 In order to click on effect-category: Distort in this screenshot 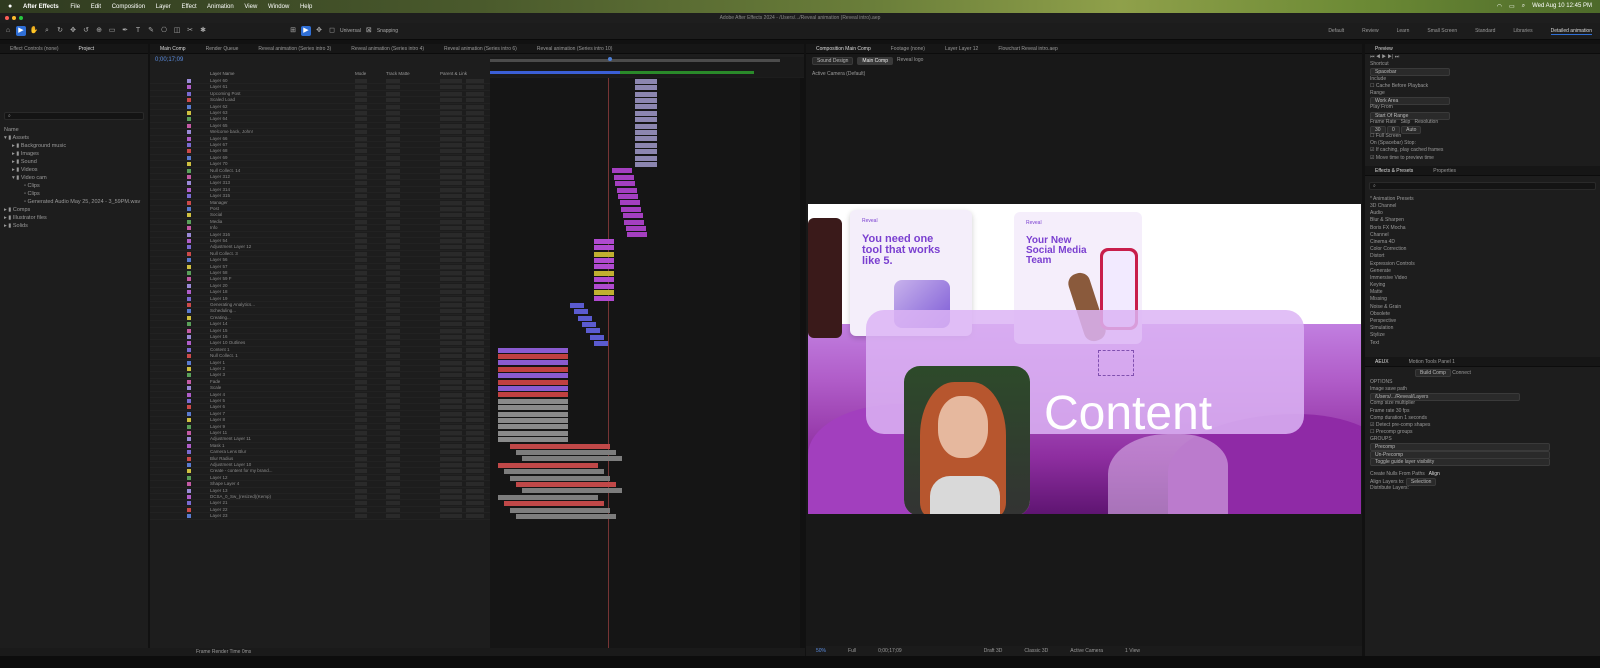, I will do `click(1482, 256)`.